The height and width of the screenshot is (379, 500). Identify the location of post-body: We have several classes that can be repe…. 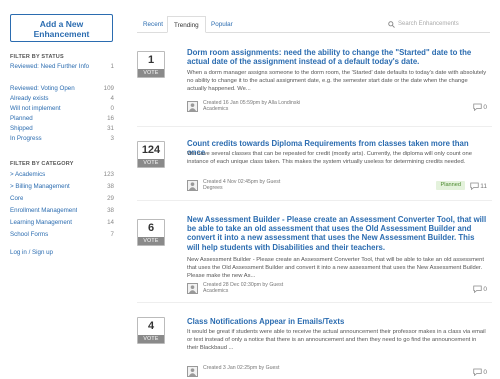
(329, 158).